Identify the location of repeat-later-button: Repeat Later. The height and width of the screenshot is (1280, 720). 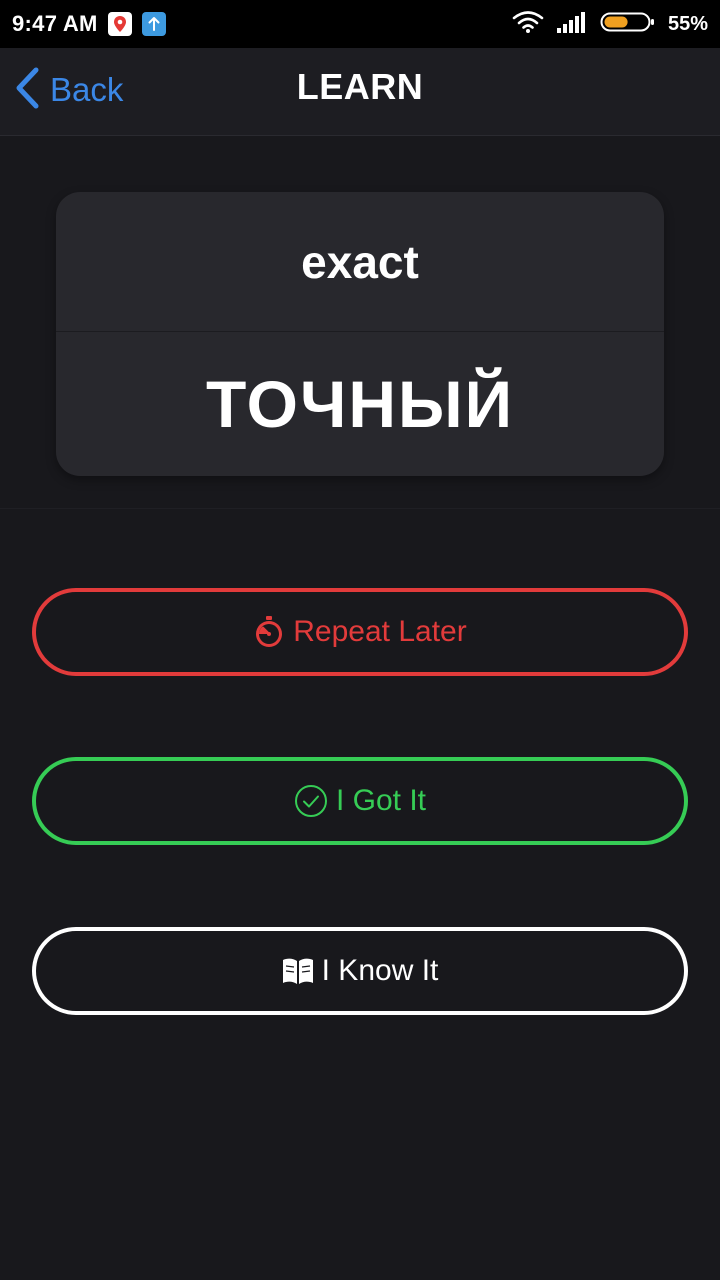
(360, 632).